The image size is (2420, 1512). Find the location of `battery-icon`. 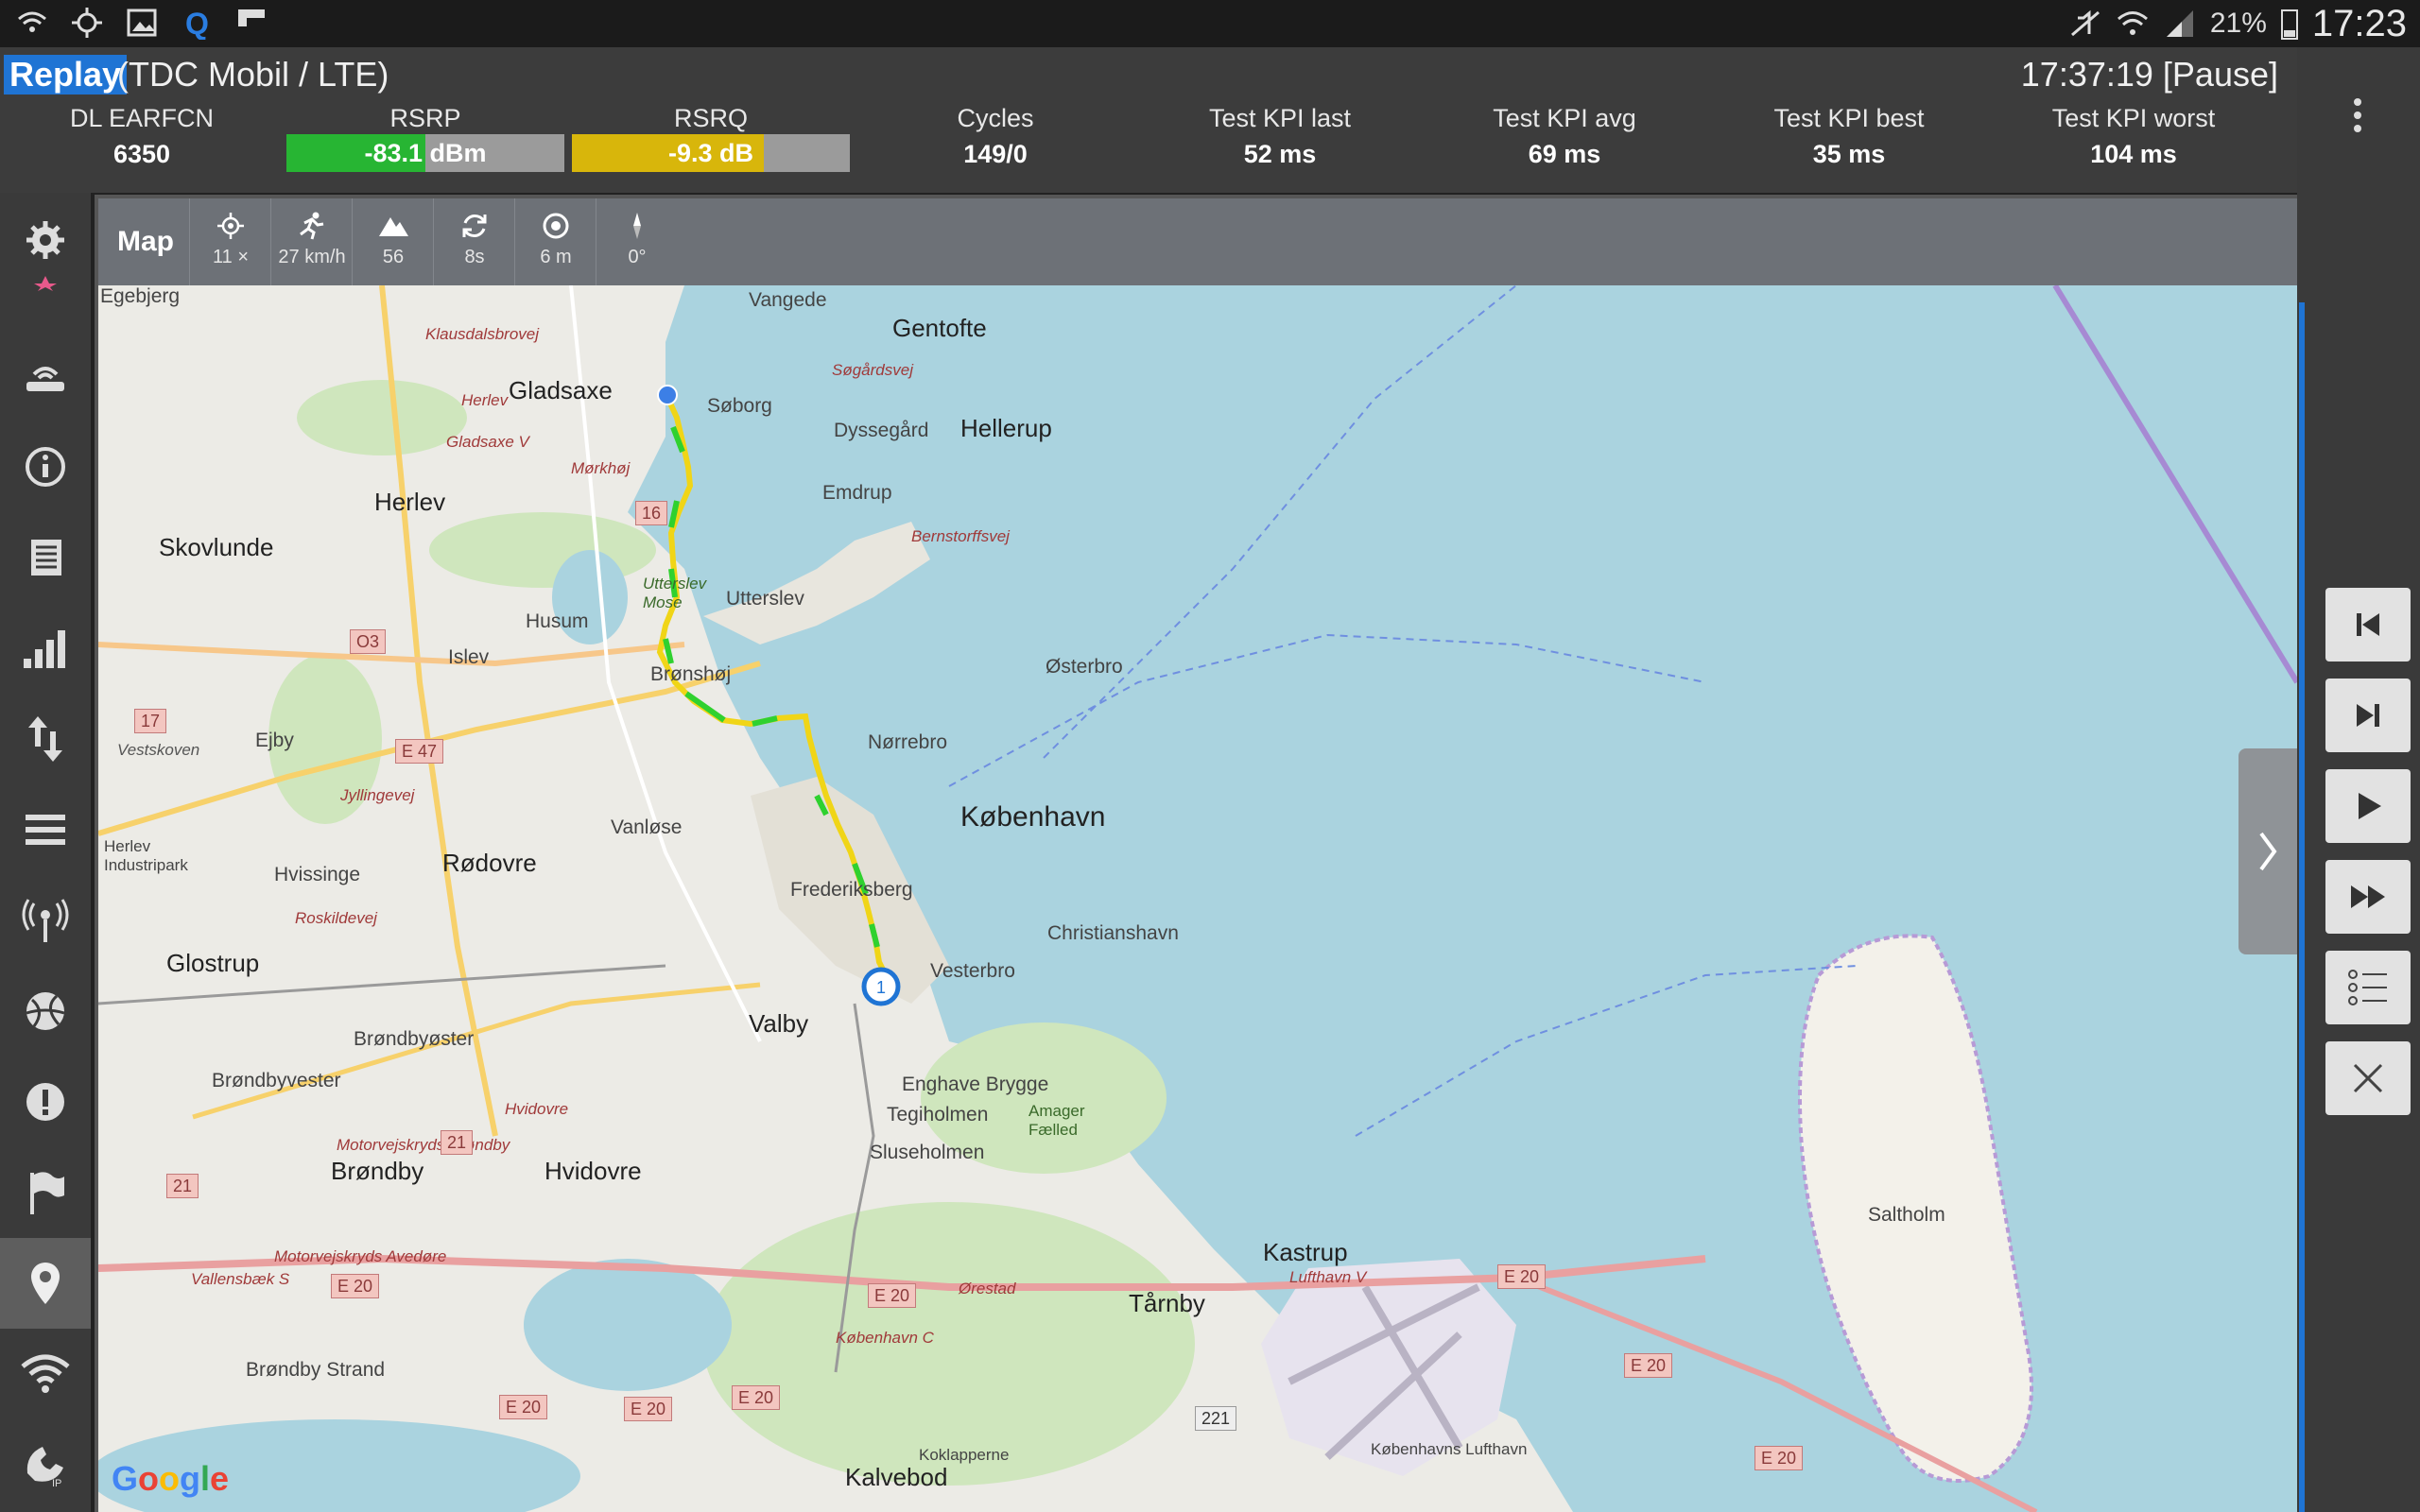

battery-icon is located at coordinates (2289, 24).